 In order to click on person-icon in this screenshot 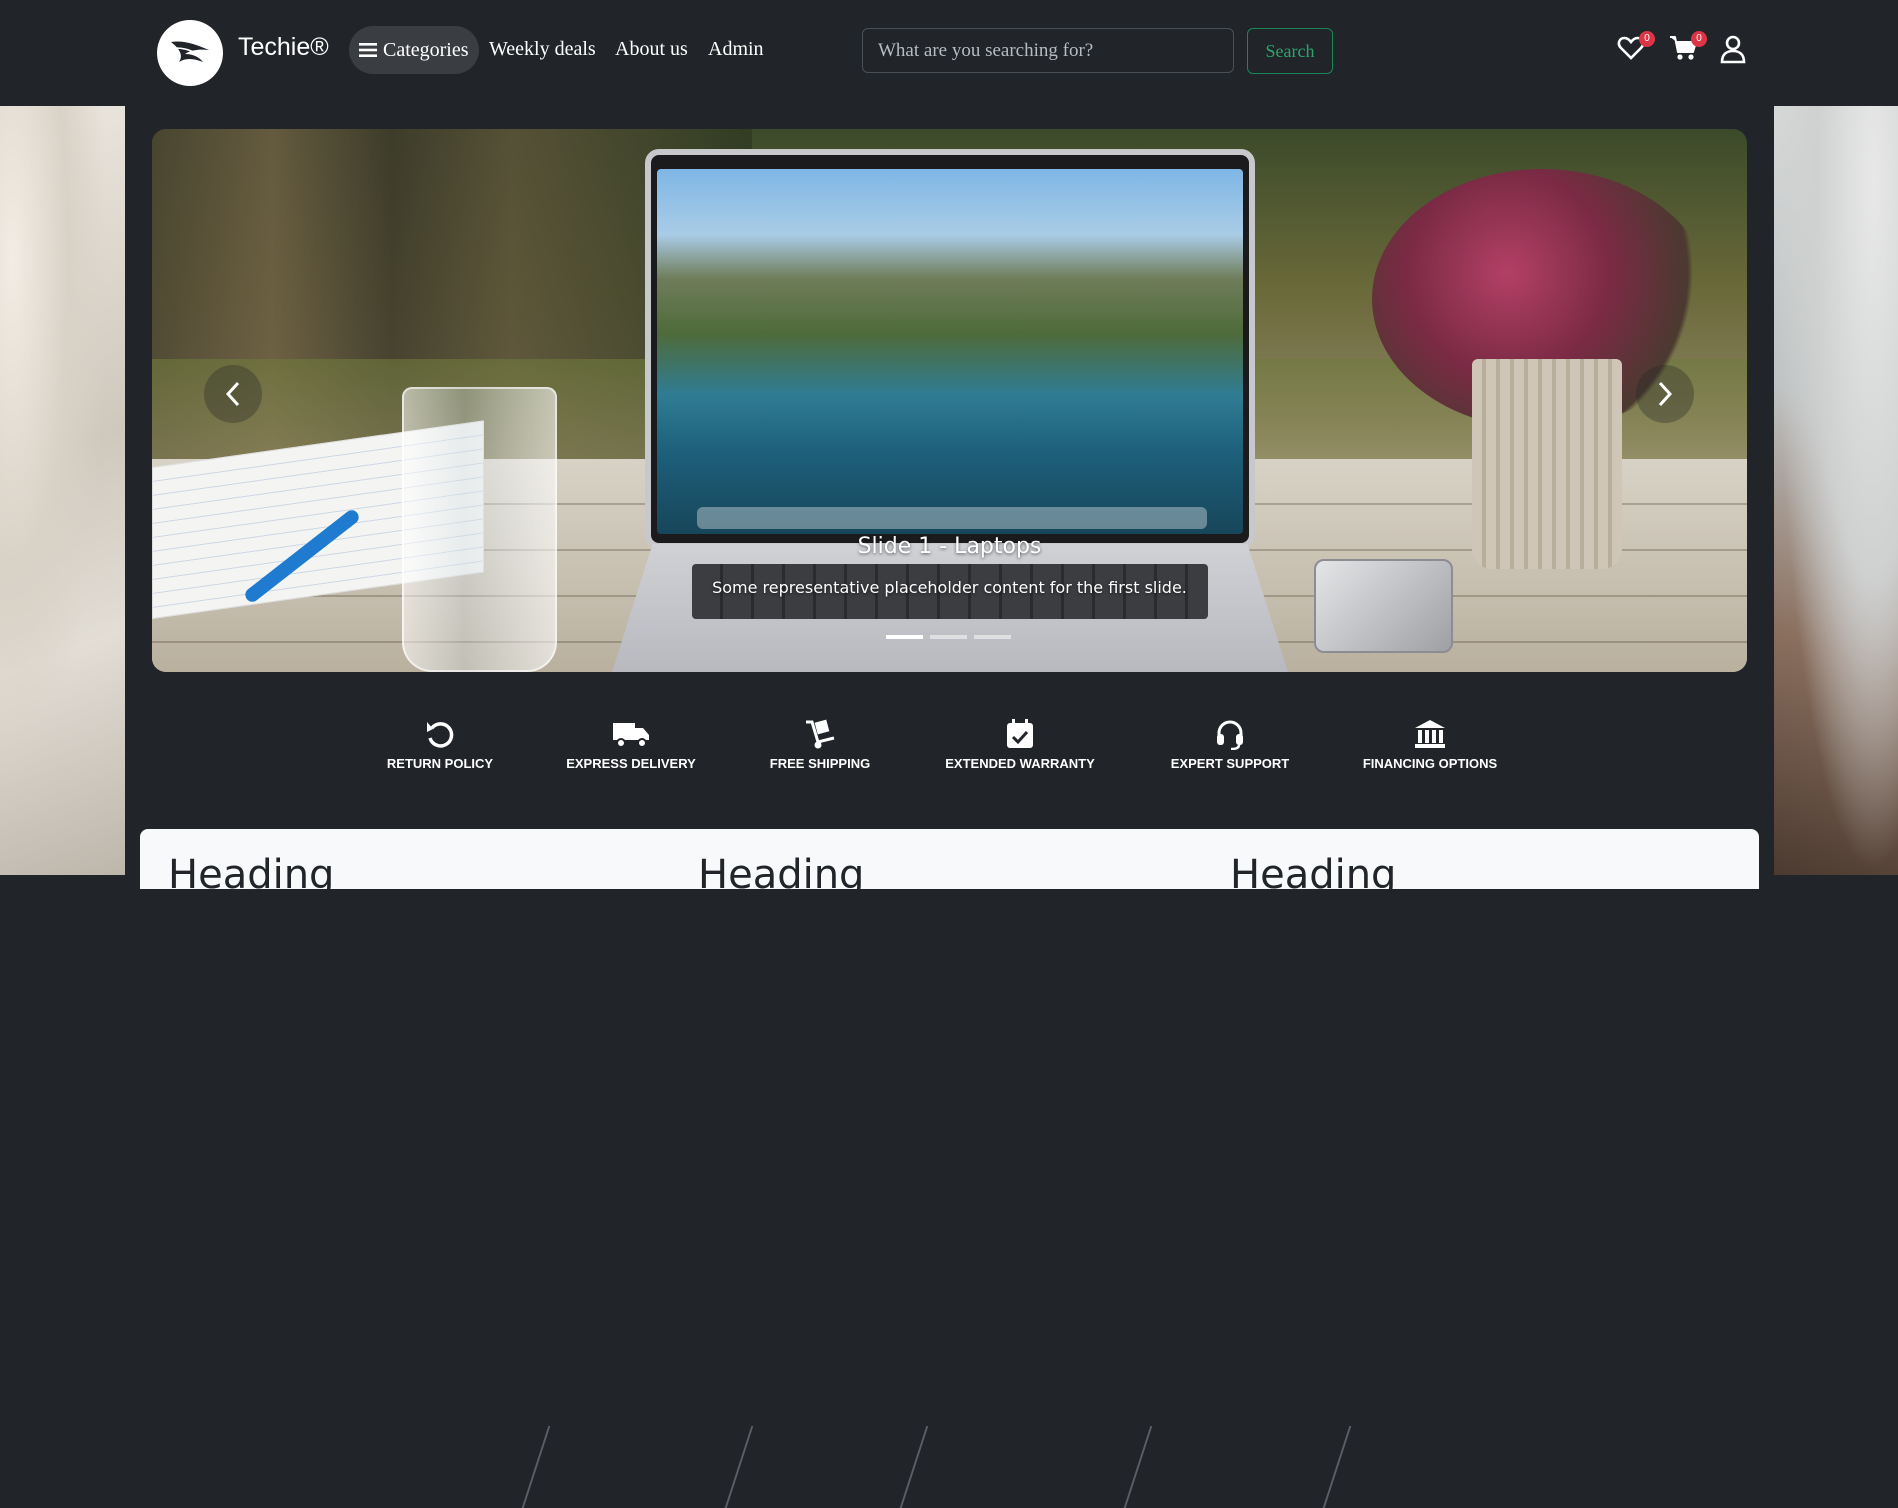, I will do `click(1733, 49)`.